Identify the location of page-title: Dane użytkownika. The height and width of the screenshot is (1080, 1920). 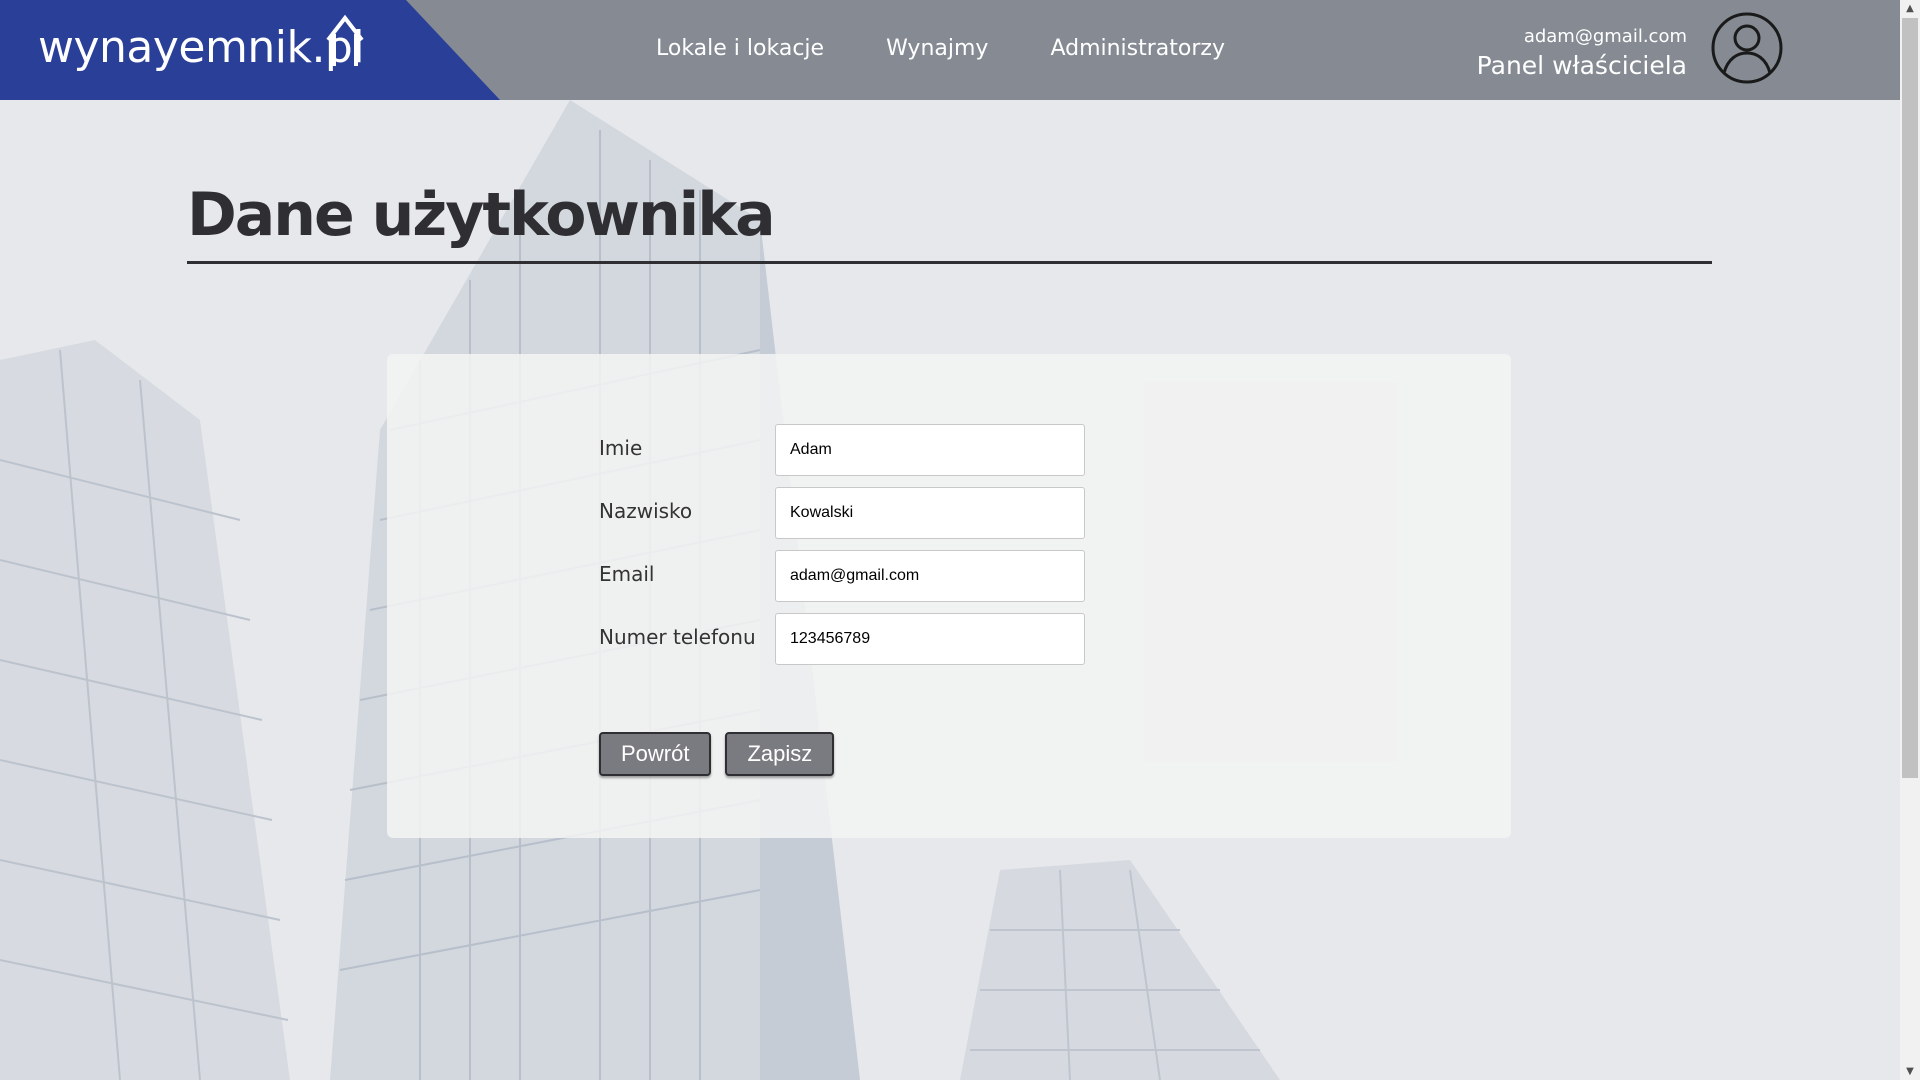
(481, 215).